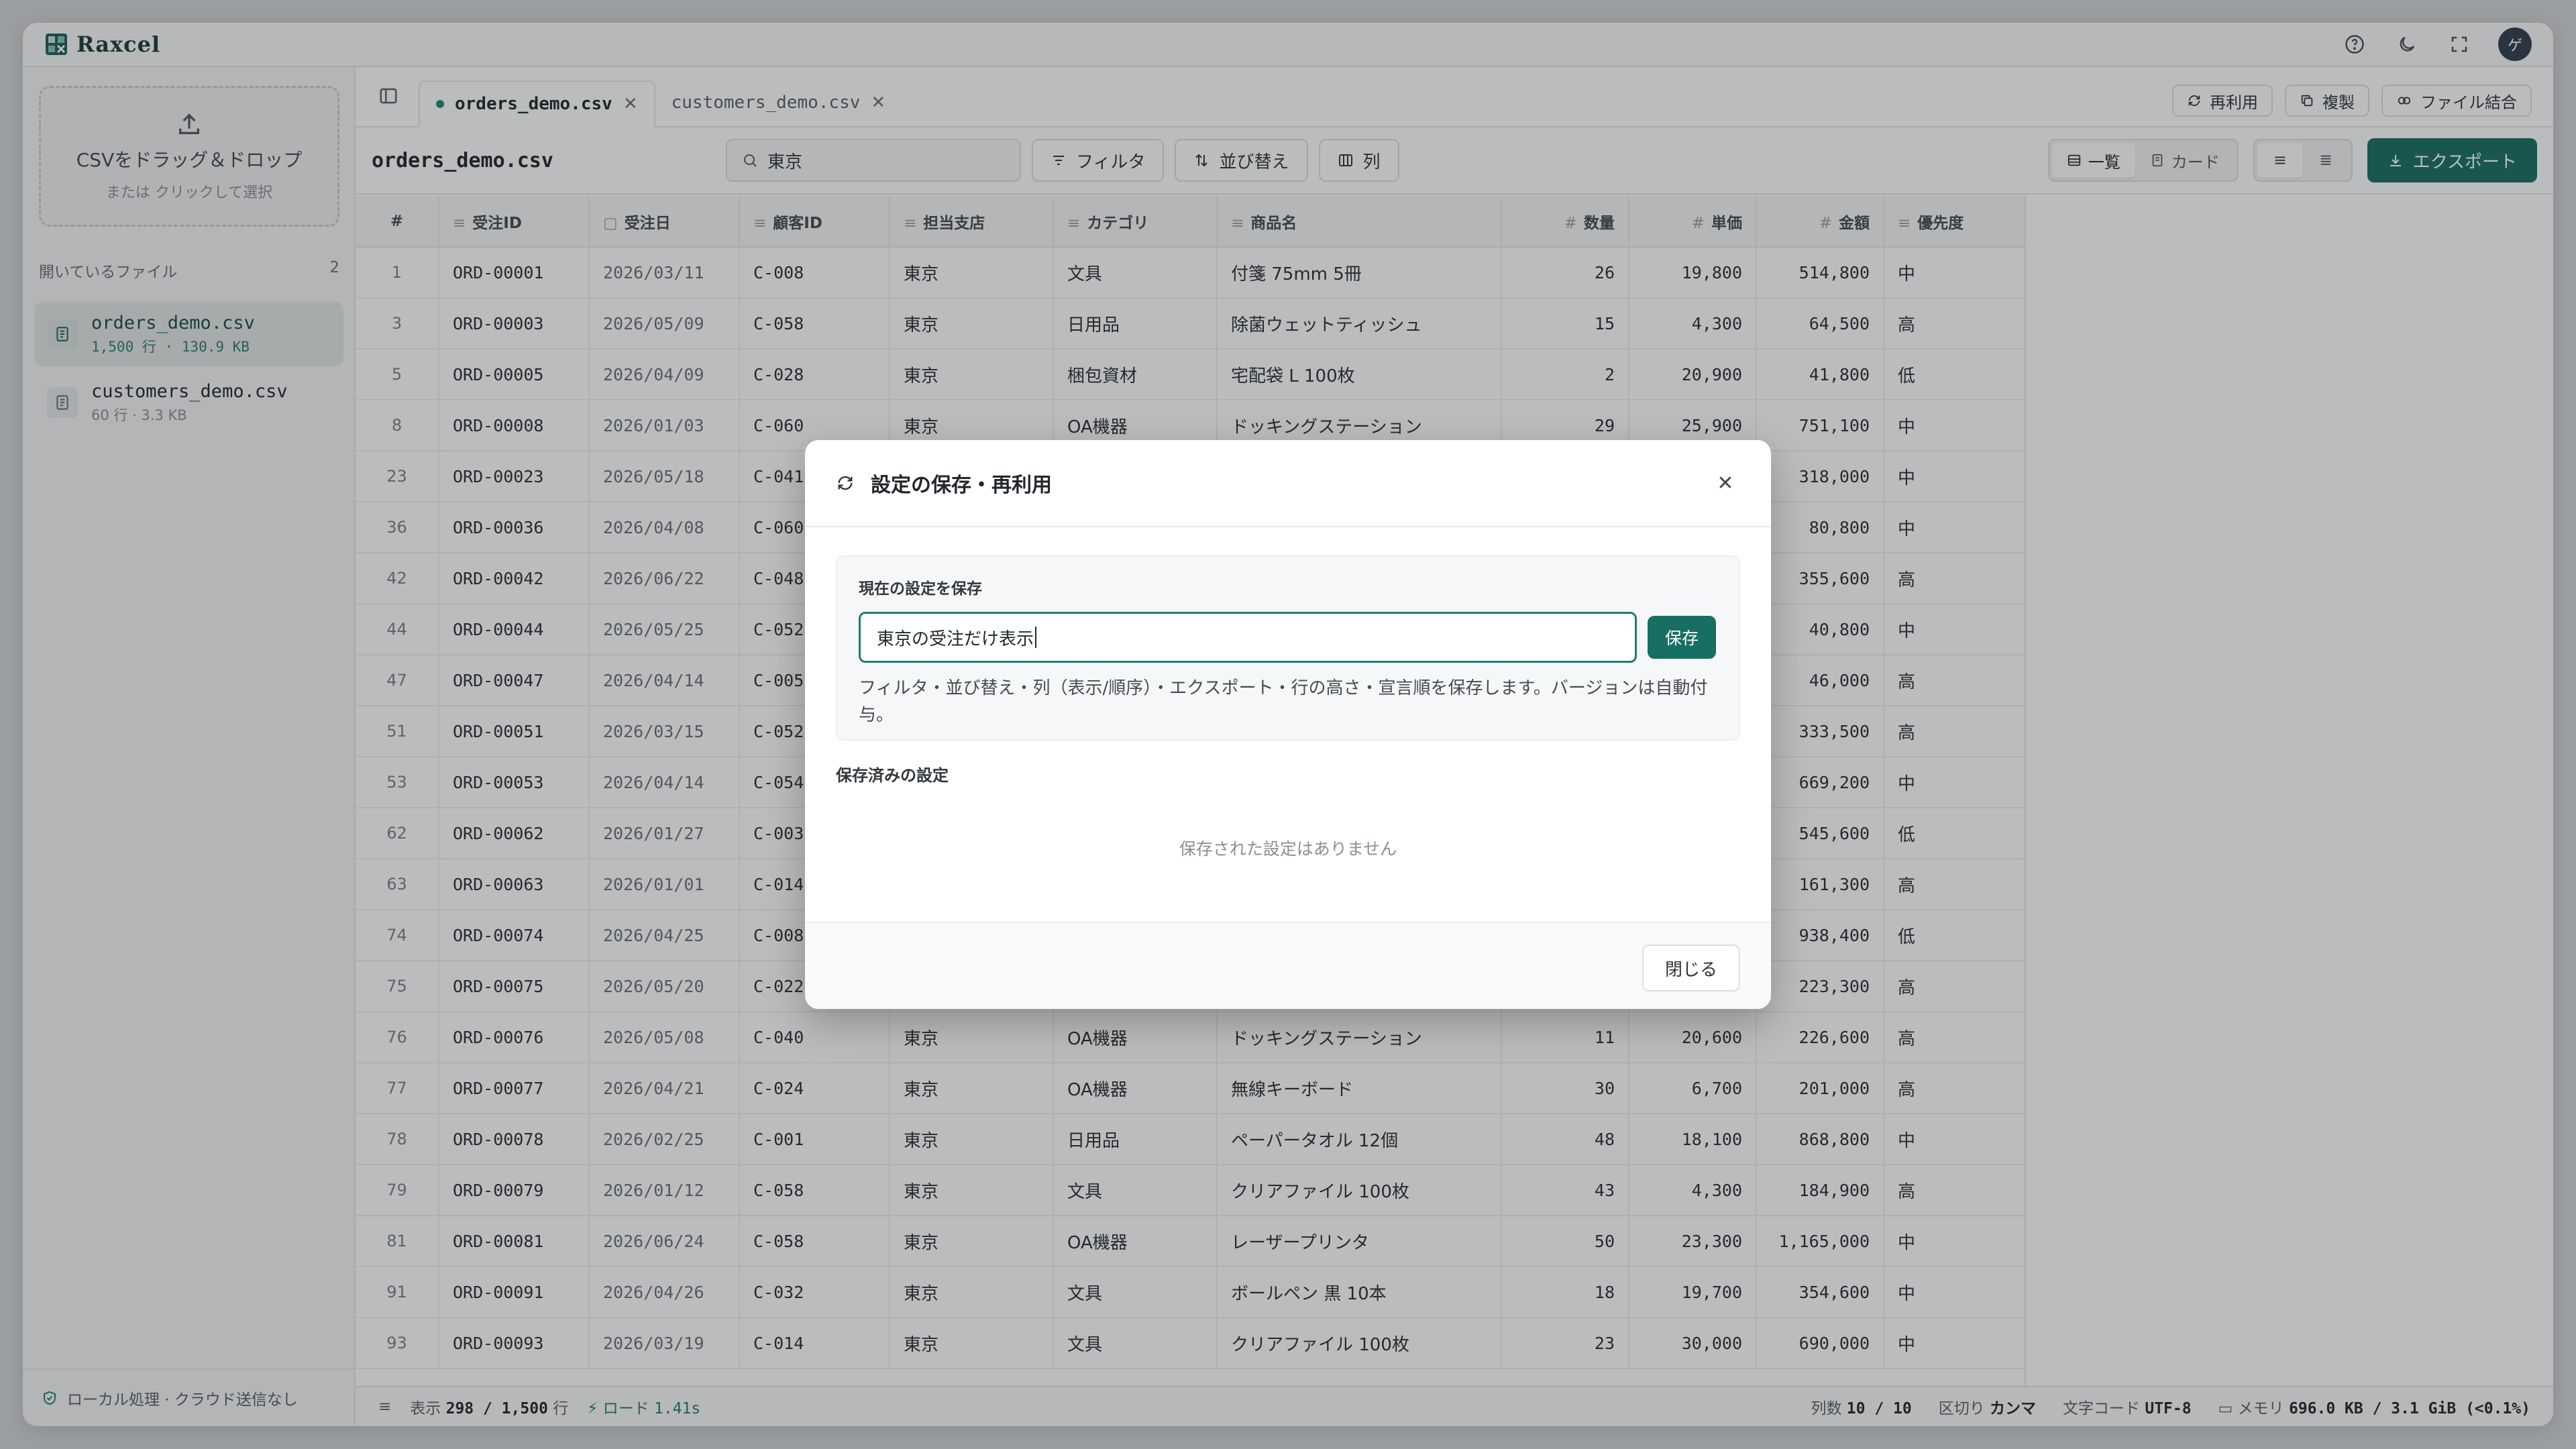 The width and height of the screenshot is (2576, 1449). What do you see at coordinates (1288, 965) in the screenshot?
I see `dialog-footer: 閉じる` at bounding box center [1288, 965].